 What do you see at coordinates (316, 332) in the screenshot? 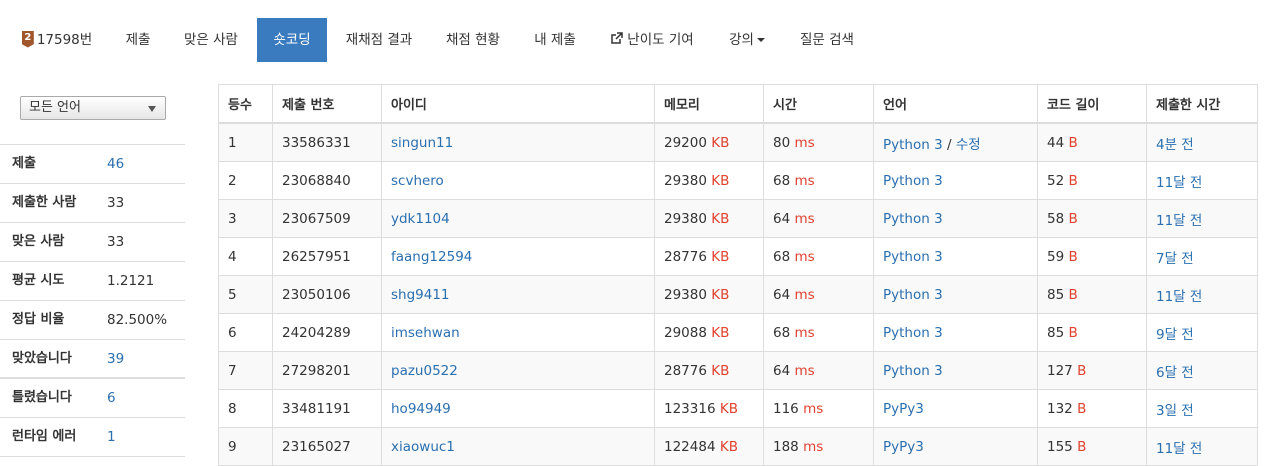
I see `submit-id-value: 24204289` at bounding box center [316, 332].